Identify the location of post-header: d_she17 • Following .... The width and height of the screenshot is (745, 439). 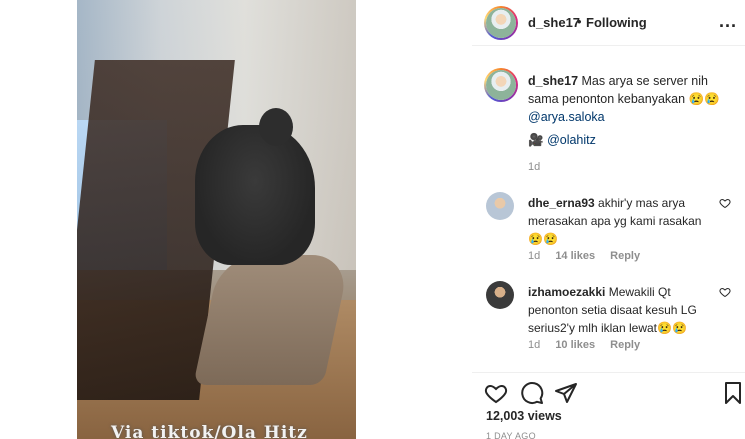
(608, 23).